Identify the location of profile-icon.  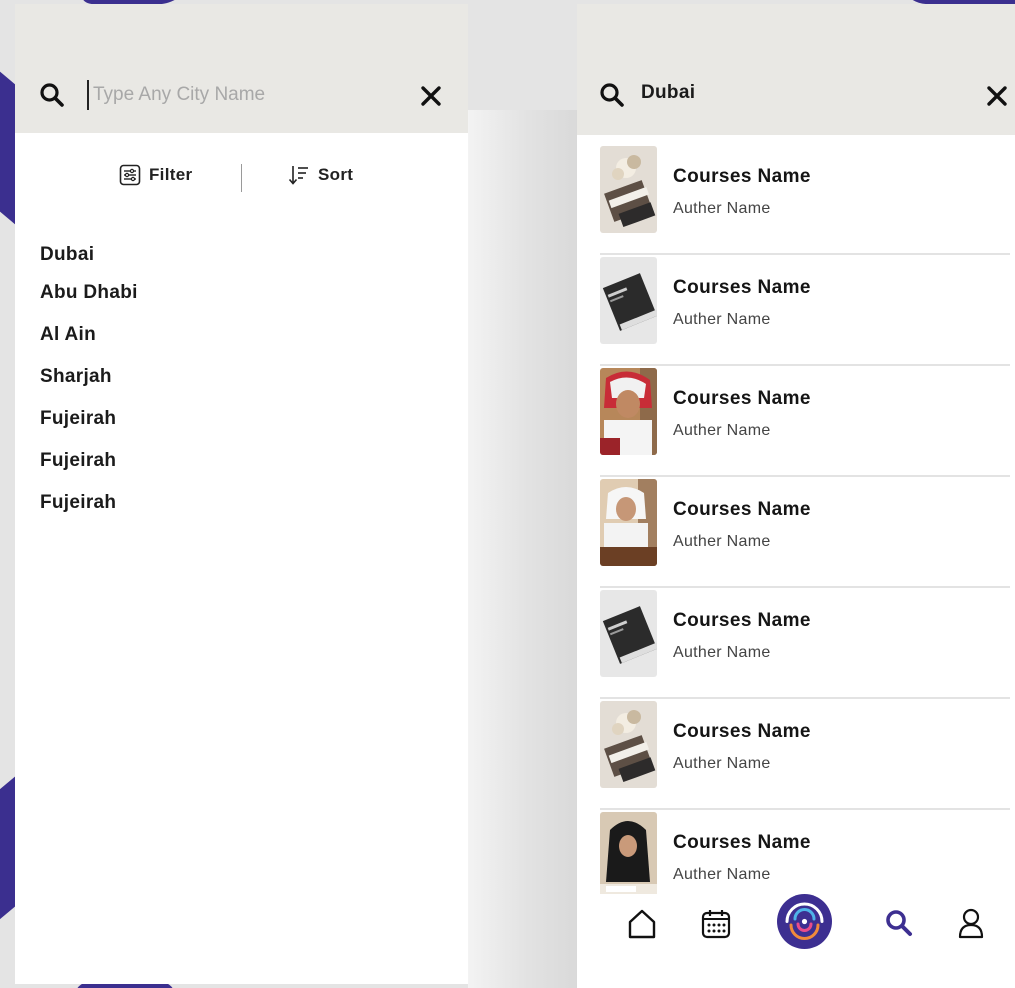
(971, 924).